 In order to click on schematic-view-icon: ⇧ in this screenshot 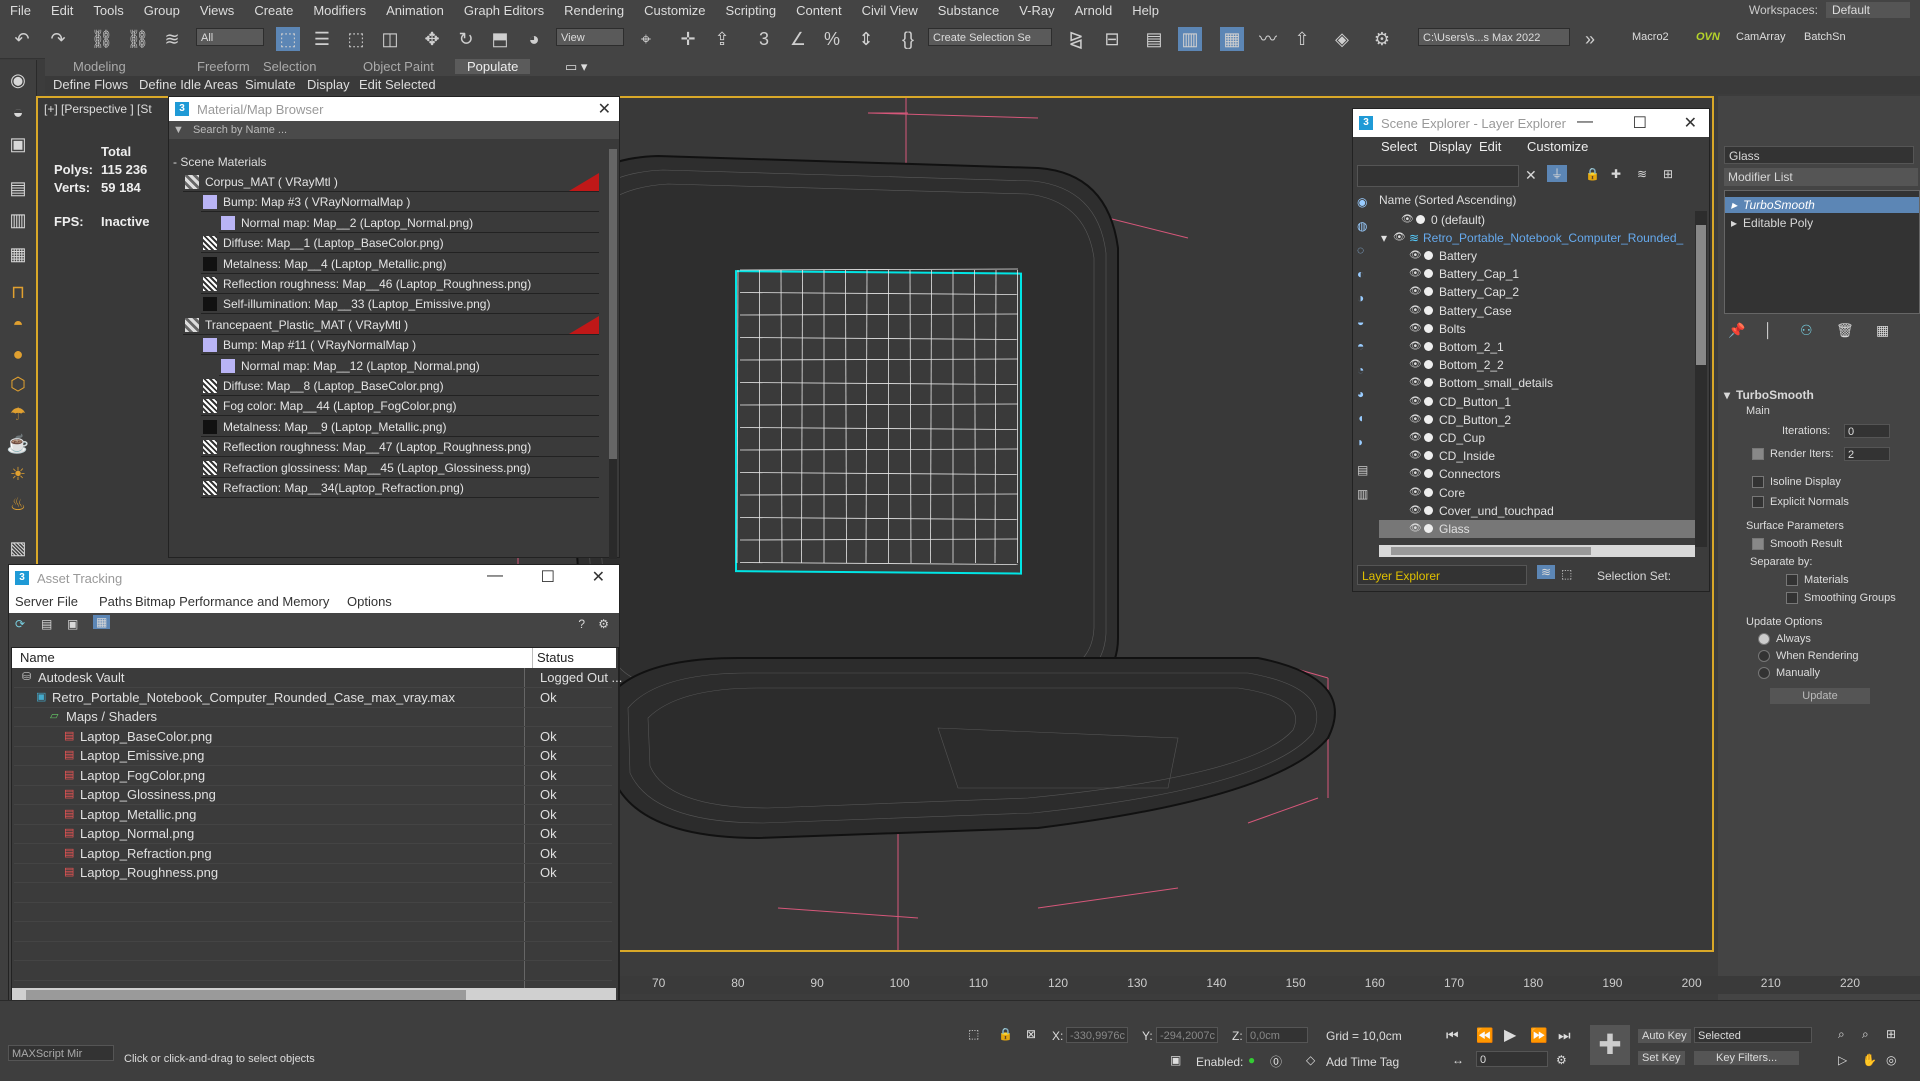, I will do `click(1302, 39)`.